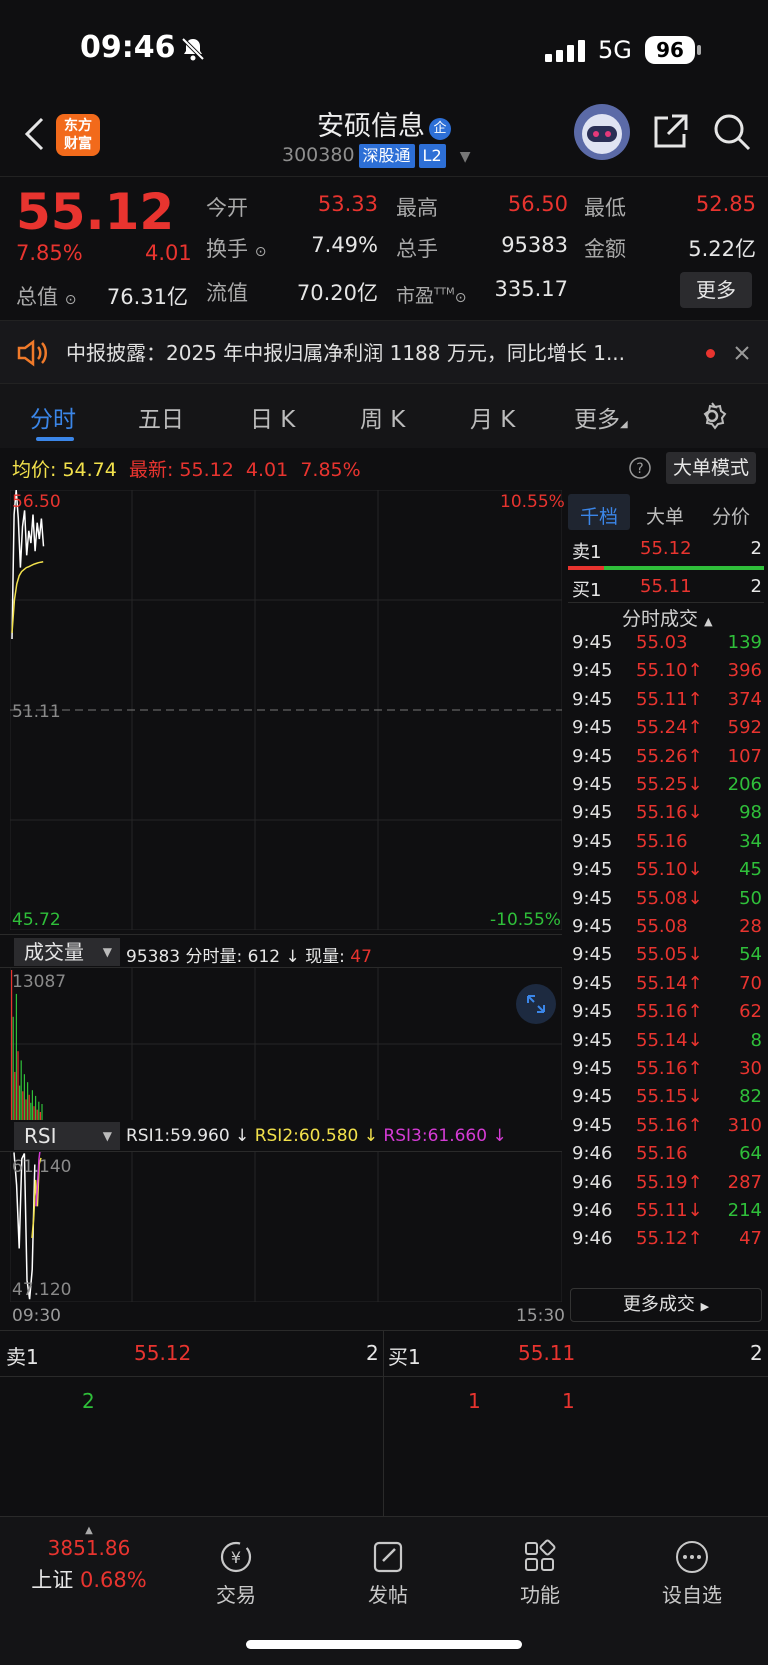 The image size is (768, 1665). Describe the element at coordinates (732, 132) in the screenshot. I see `search-icon` at that location.